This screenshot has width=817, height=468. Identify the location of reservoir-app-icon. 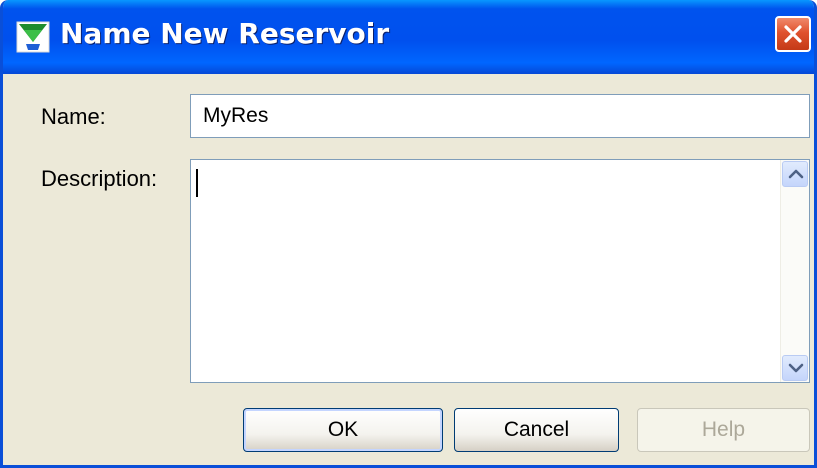
(33, 37).